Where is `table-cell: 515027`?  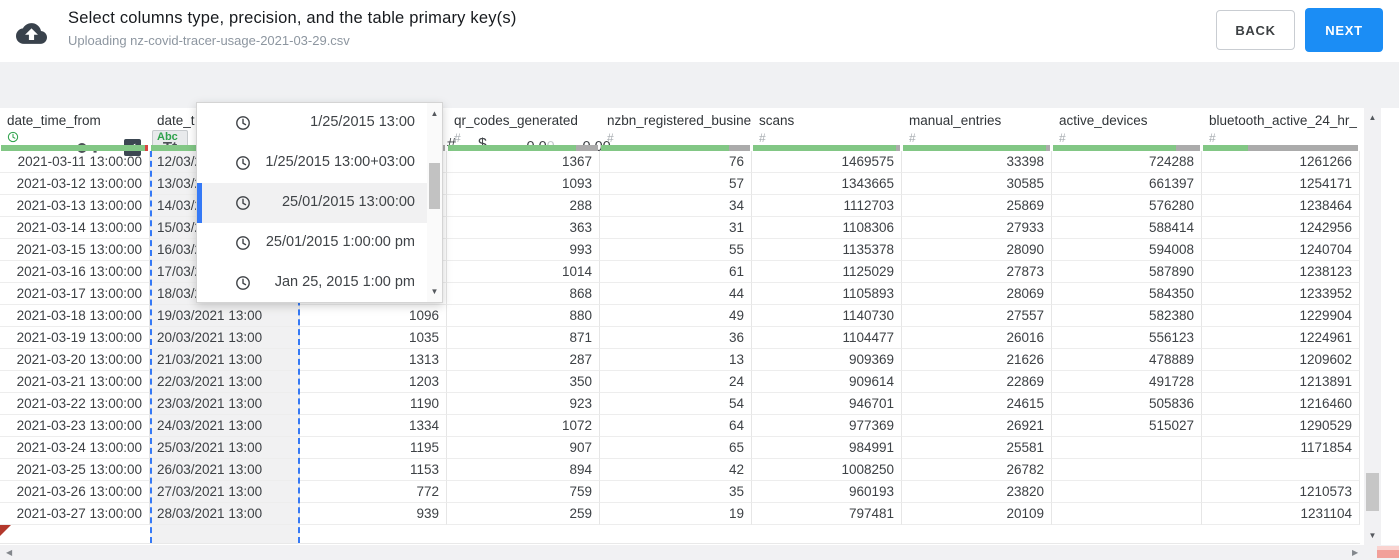 table-cell: 515027 is located at coordinates (1127, 426).